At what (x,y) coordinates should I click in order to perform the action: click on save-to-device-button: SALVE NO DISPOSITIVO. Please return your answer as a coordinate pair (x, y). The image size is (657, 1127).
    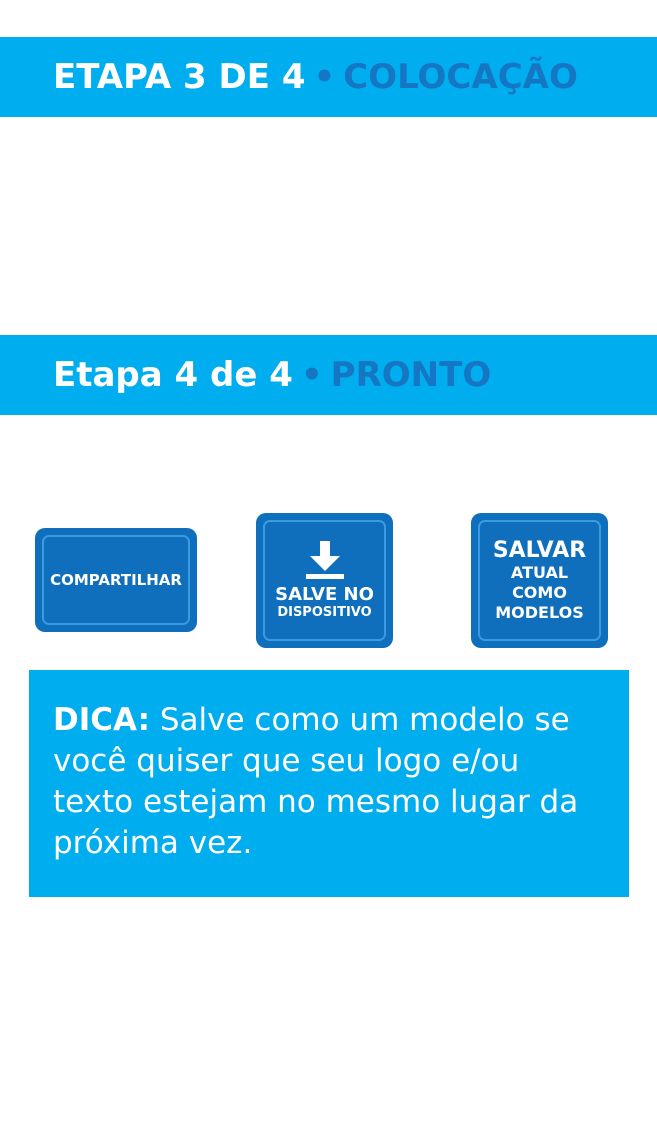
    Looking at the image, I should click on (324, 580).